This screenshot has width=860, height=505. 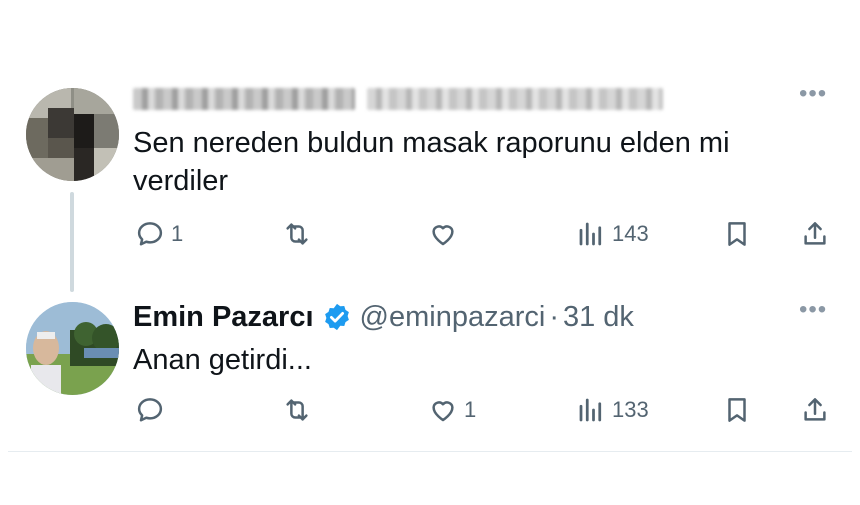 I want to click on views-count: 143, so click(x=630, y=233).